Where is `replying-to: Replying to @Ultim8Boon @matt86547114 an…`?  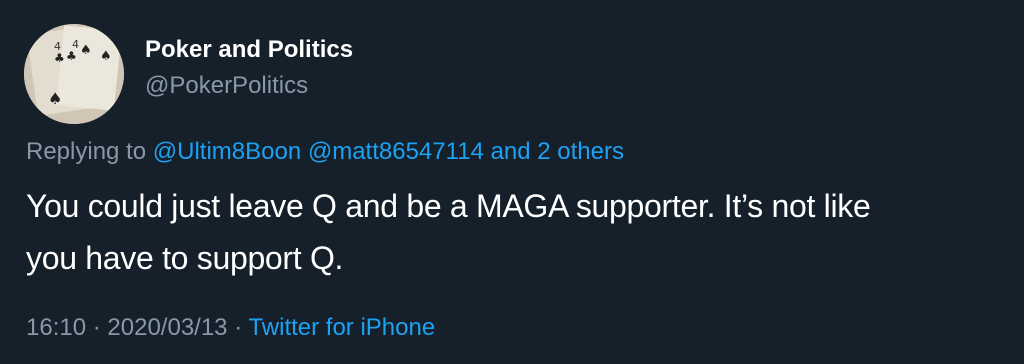 replying-to: Replying to @Ultim8Boon @matt86547114 an… is located at coordinates (325, 152).